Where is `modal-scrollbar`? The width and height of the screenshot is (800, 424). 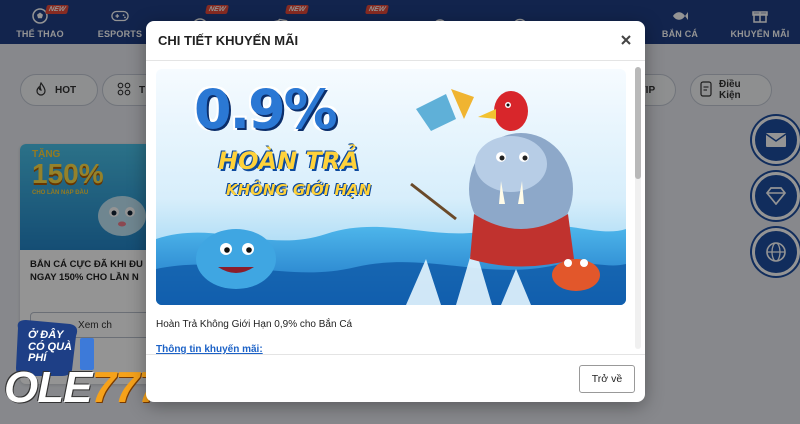
modal-scrollbar is located at coordinates (638, 208).